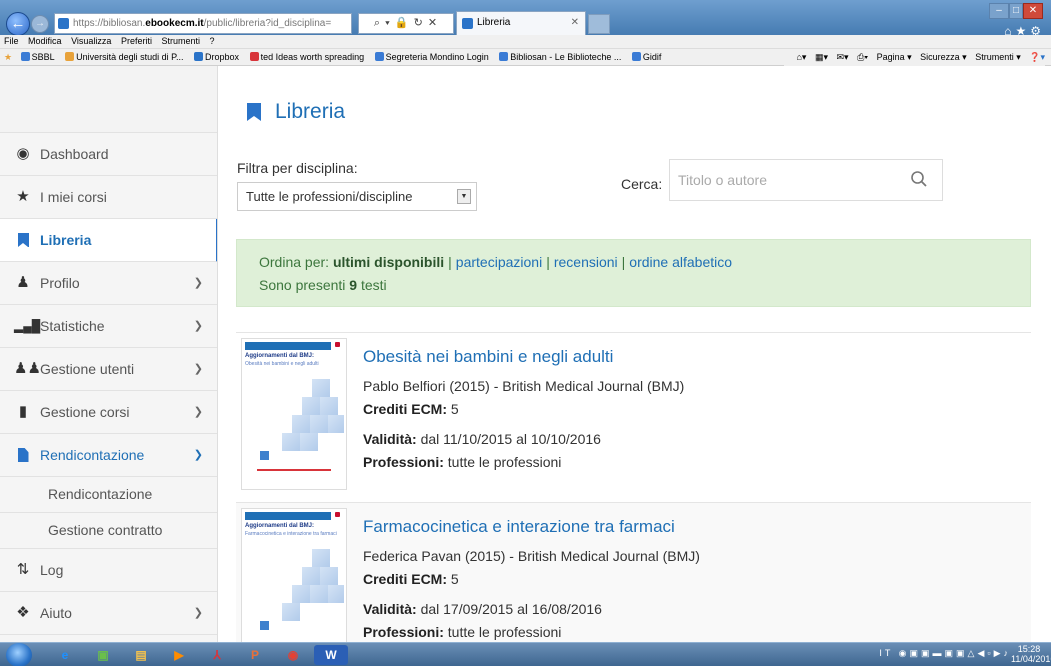 The image size is (1051, 666). Describe the element at coordinates (886, 653) in the screenshot. I see `tray-language: IT` at that location.